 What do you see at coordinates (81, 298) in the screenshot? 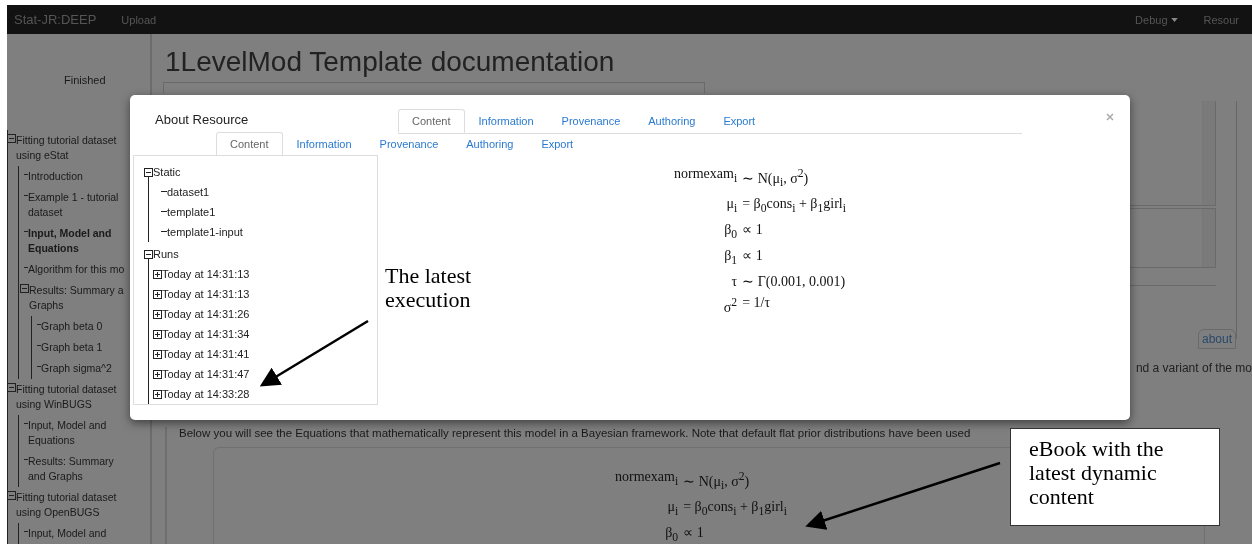
I see `tree-item: Results: Summary a Graphs` at bounding box center [81, 298].